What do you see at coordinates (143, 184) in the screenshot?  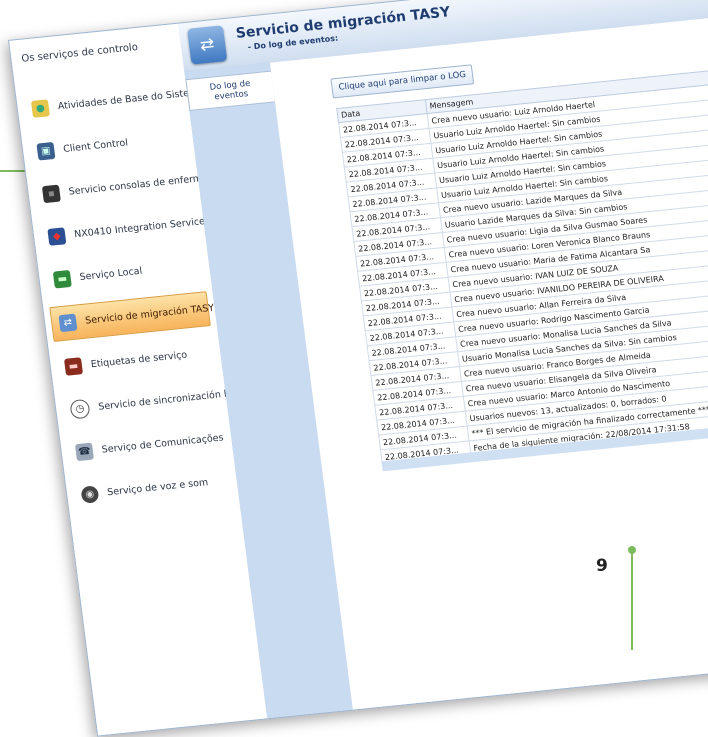 I see `sidebar-item-label: Servicio consolas de enfermera` at bounding box center [143, 184].